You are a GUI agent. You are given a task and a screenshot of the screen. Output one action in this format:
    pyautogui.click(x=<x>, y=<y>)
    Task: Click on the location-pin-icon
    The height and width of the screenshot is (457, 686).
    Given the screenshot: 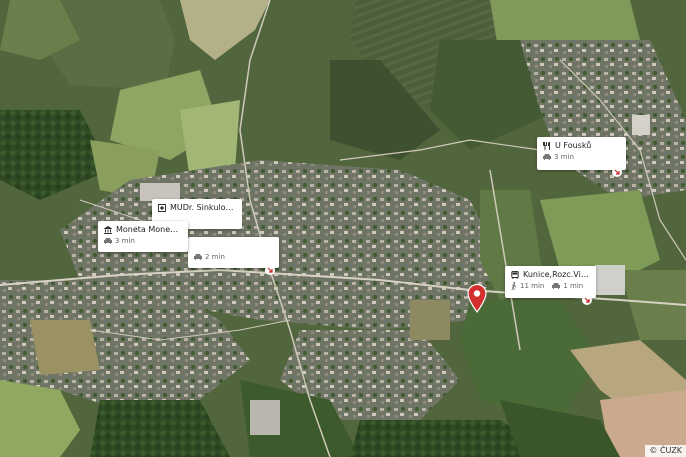 What is the action you would take?
    pyautogui.click(x=477, y=298)
    